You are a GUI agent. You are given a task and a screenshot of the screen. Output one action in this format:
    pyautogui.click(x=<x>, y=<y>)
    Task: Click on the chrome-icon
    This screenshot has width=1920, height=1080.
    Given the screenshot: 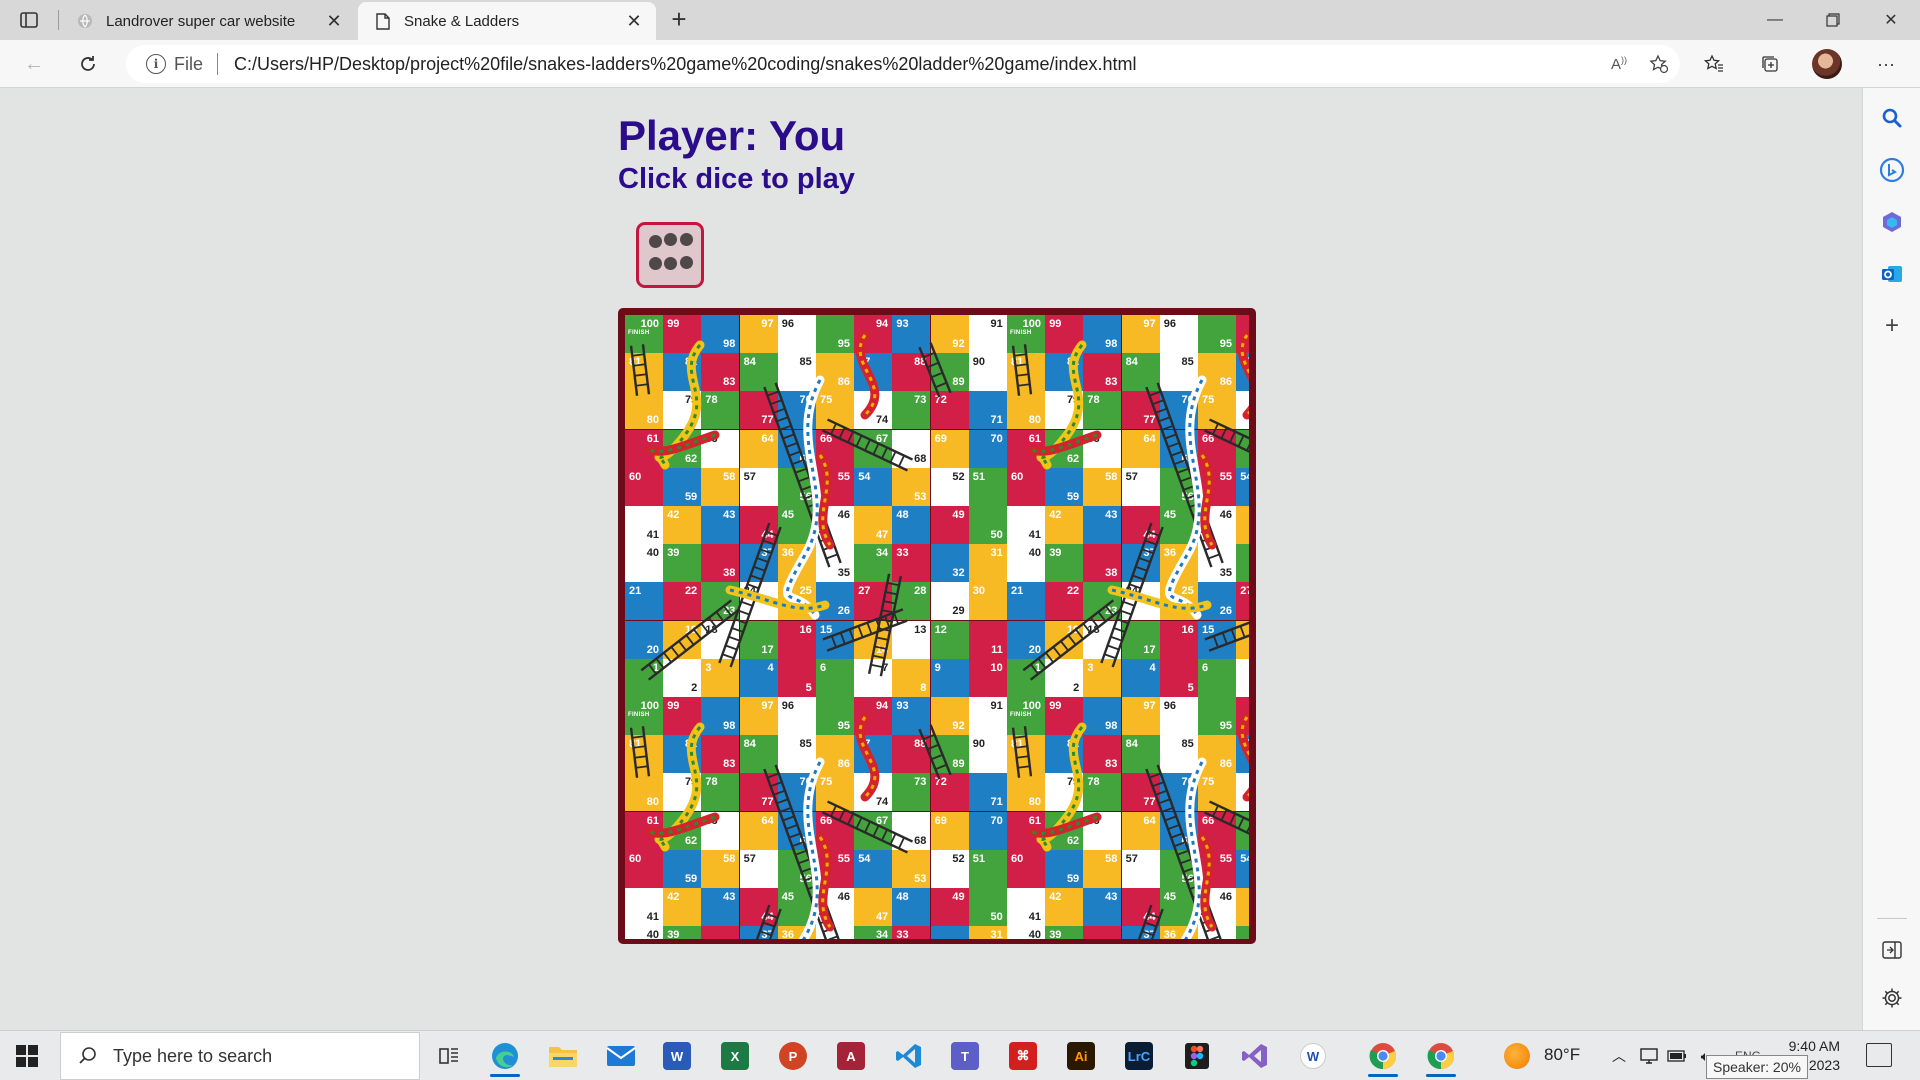 What is the action you would take?
    pyautogui.click(x=1382, y=1056)
    